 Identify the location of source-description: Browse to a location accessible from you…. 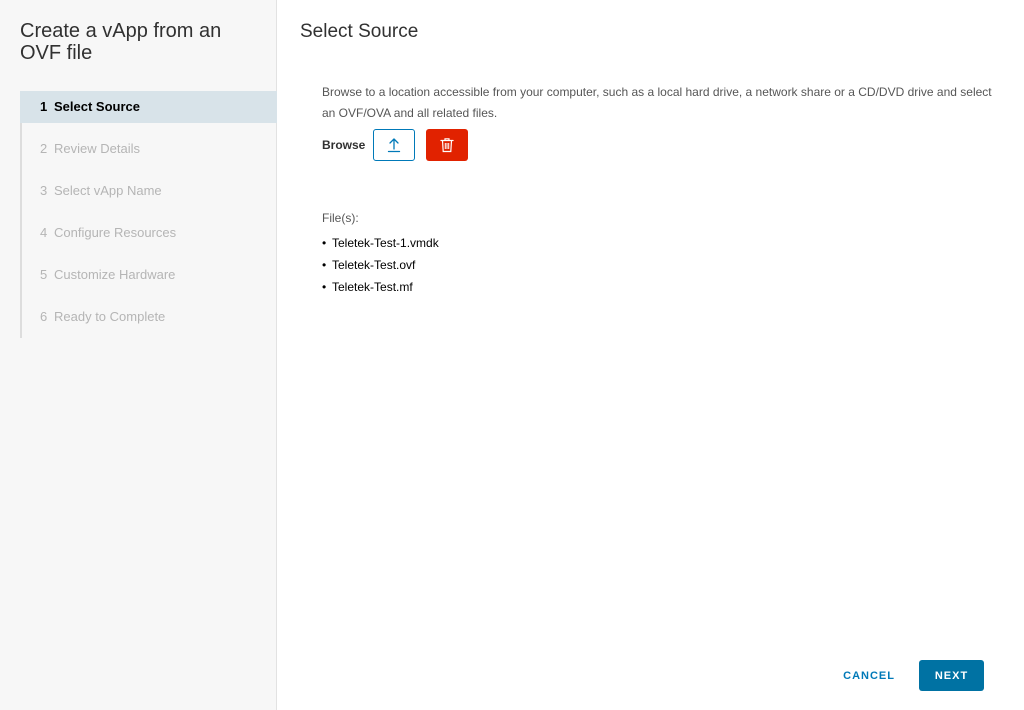
(657, 102).